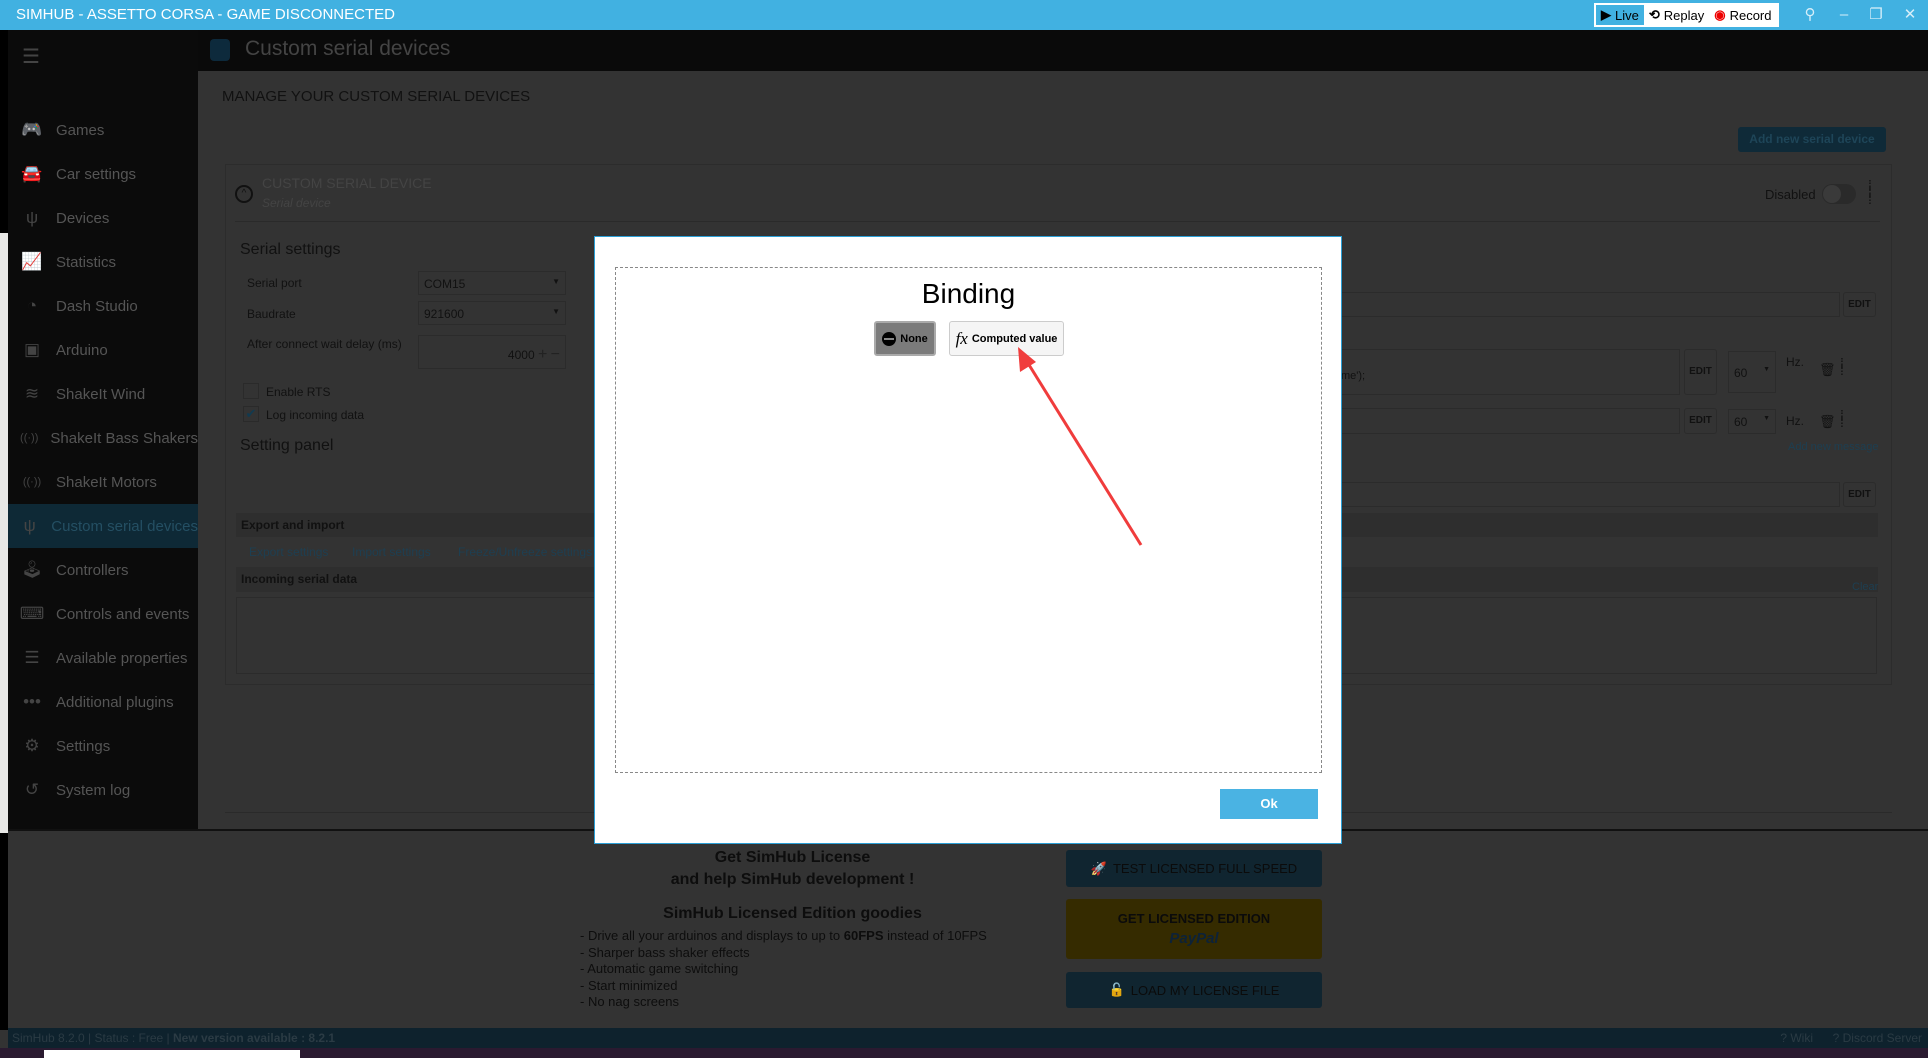  I want to click on arrow-line, so click(1083, 452).